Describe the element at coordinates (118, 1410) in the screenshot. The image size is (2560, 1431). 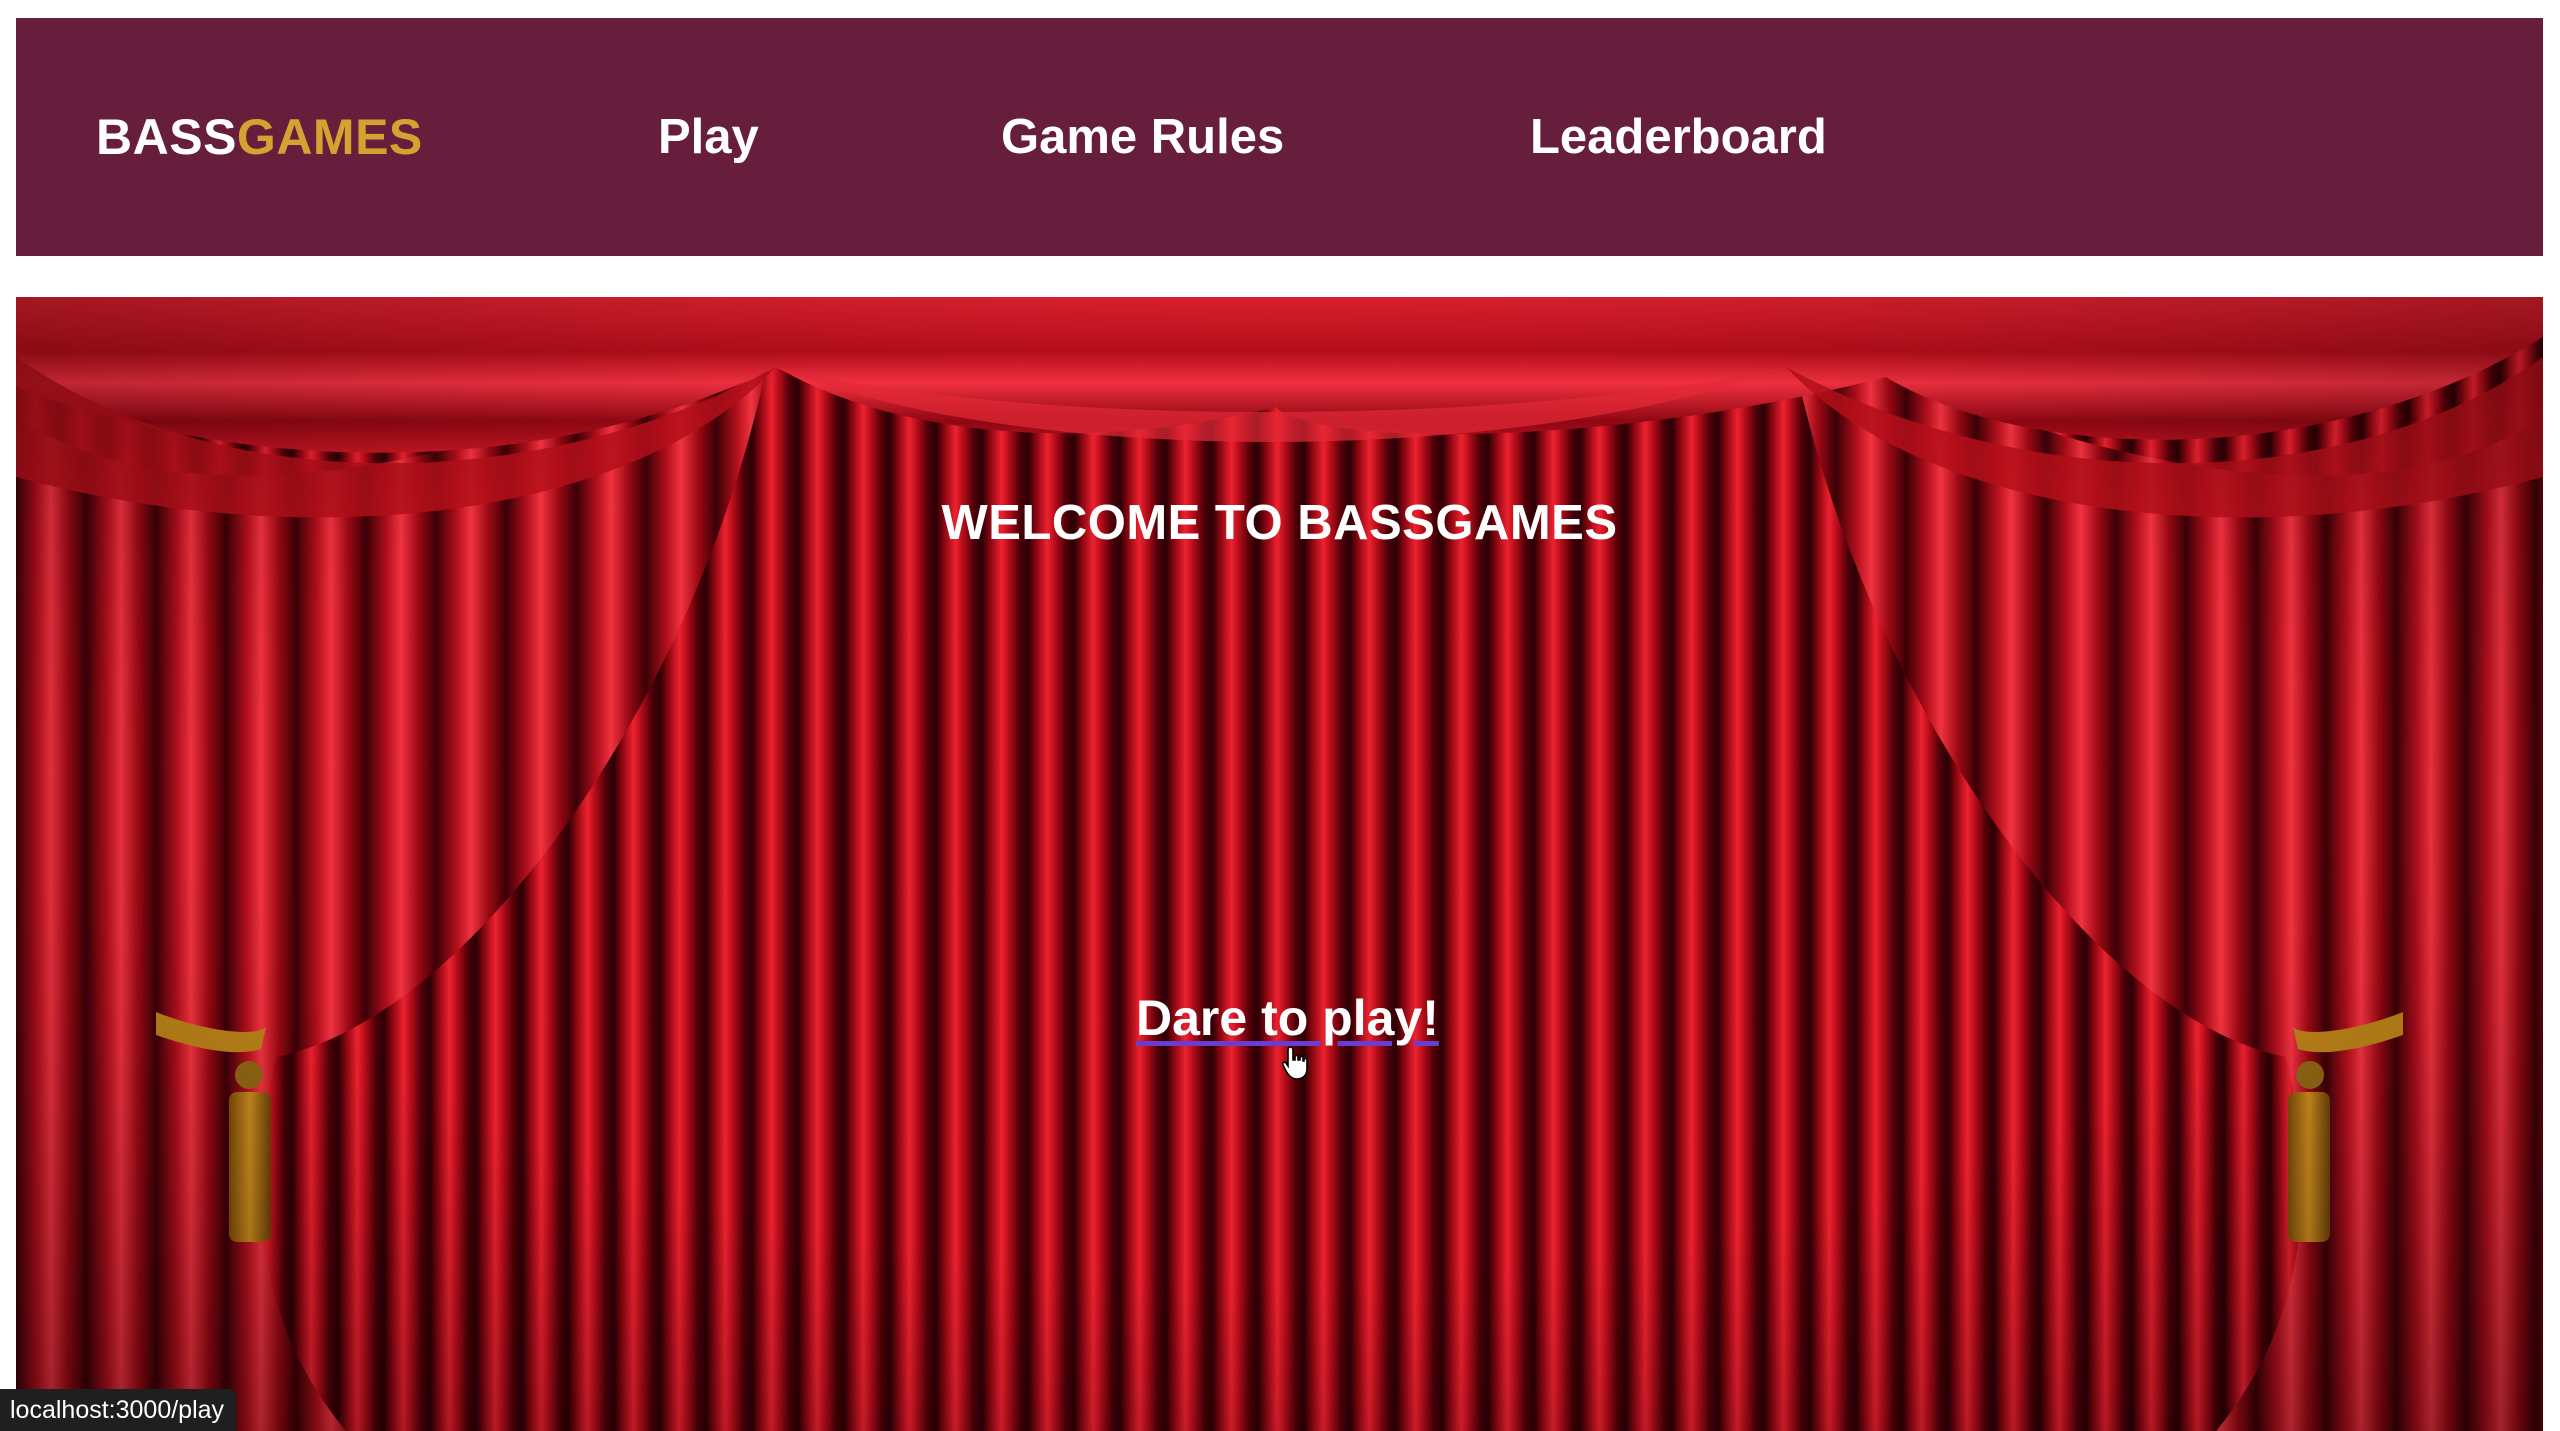
I see `browser-status-bar-url: localhost:3000/play` at that location.